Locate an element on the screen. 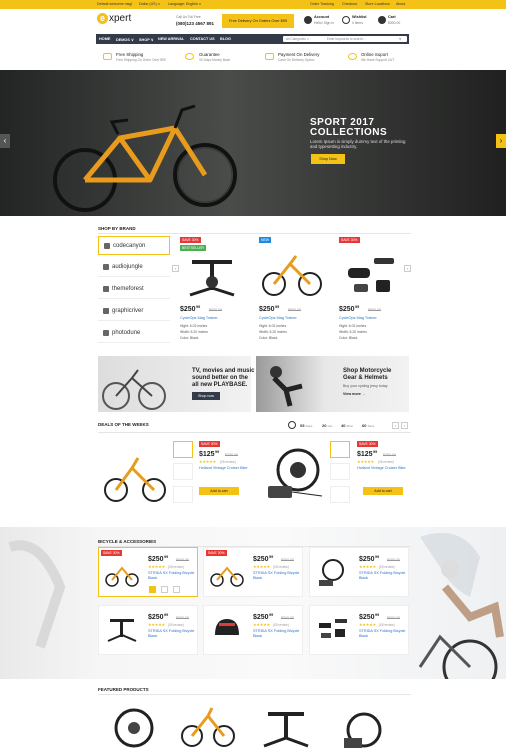 This screenshot has height=750, width=506. brand-audiojungle: audiojungle is located at coordinates (134, 267).